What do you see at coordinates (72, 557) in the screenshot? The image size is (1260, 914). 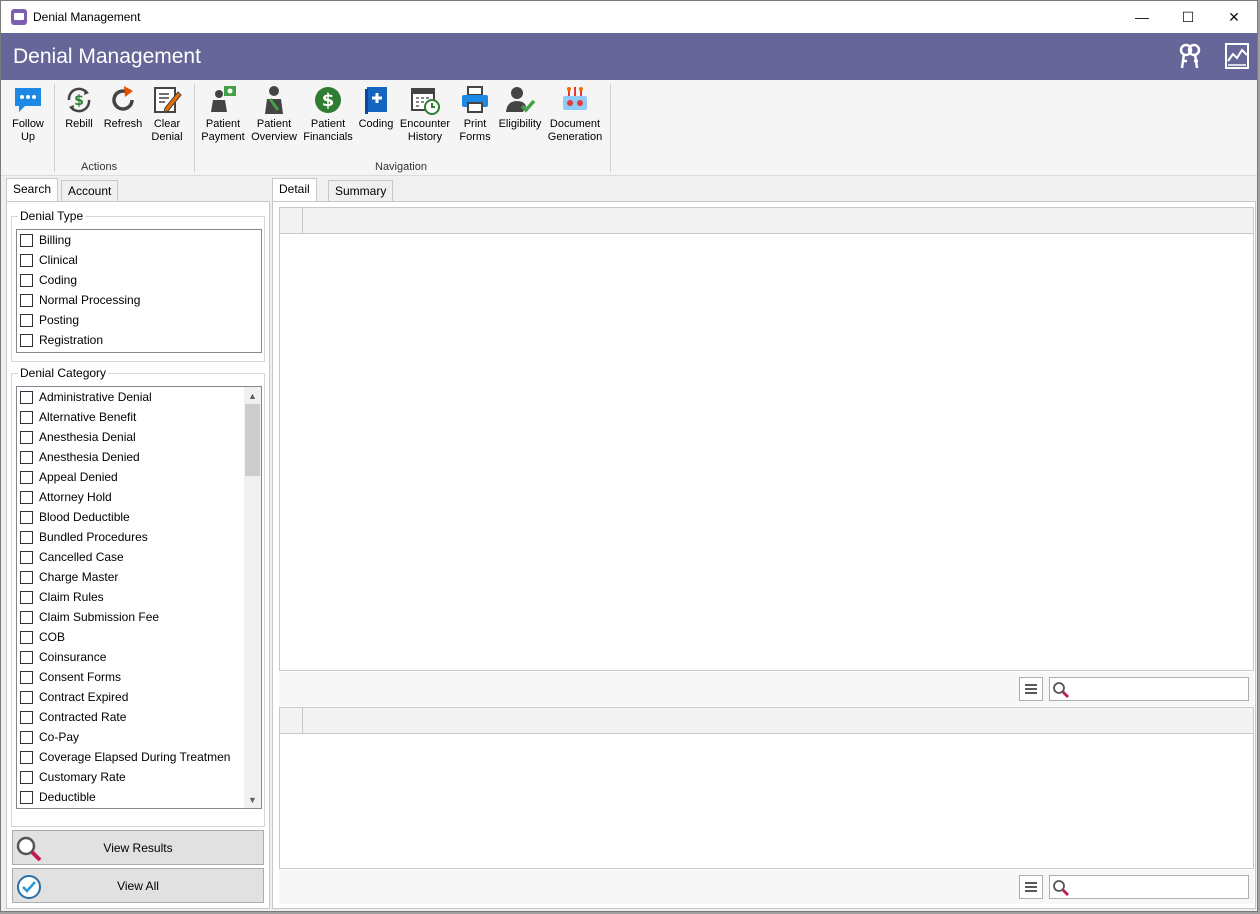 I see `denial-category-checkbox-item: Cancelled Case` at bounding box center [72, 557].